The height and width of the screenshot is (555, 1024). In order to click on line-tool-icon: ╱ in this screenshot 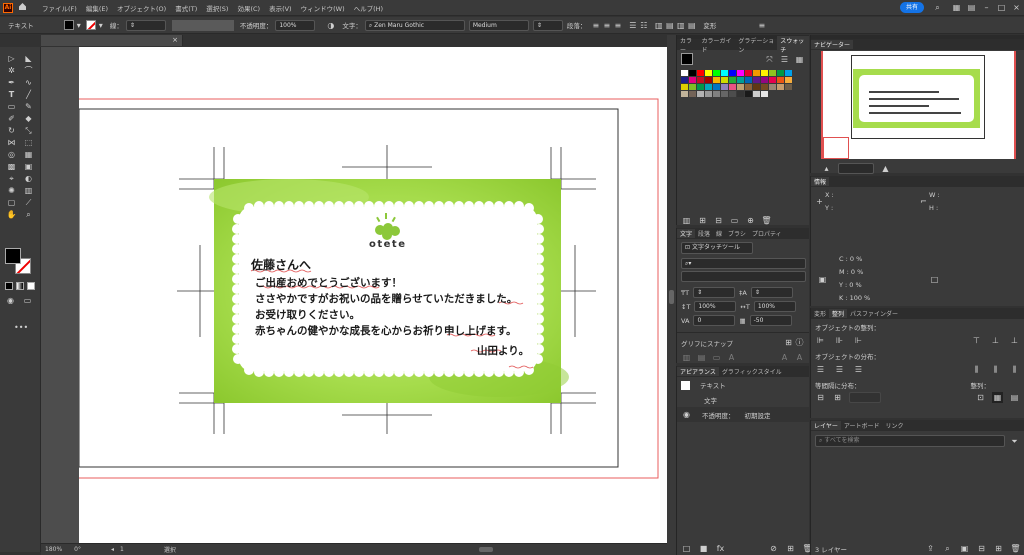, I will do `click(28, 94)`.